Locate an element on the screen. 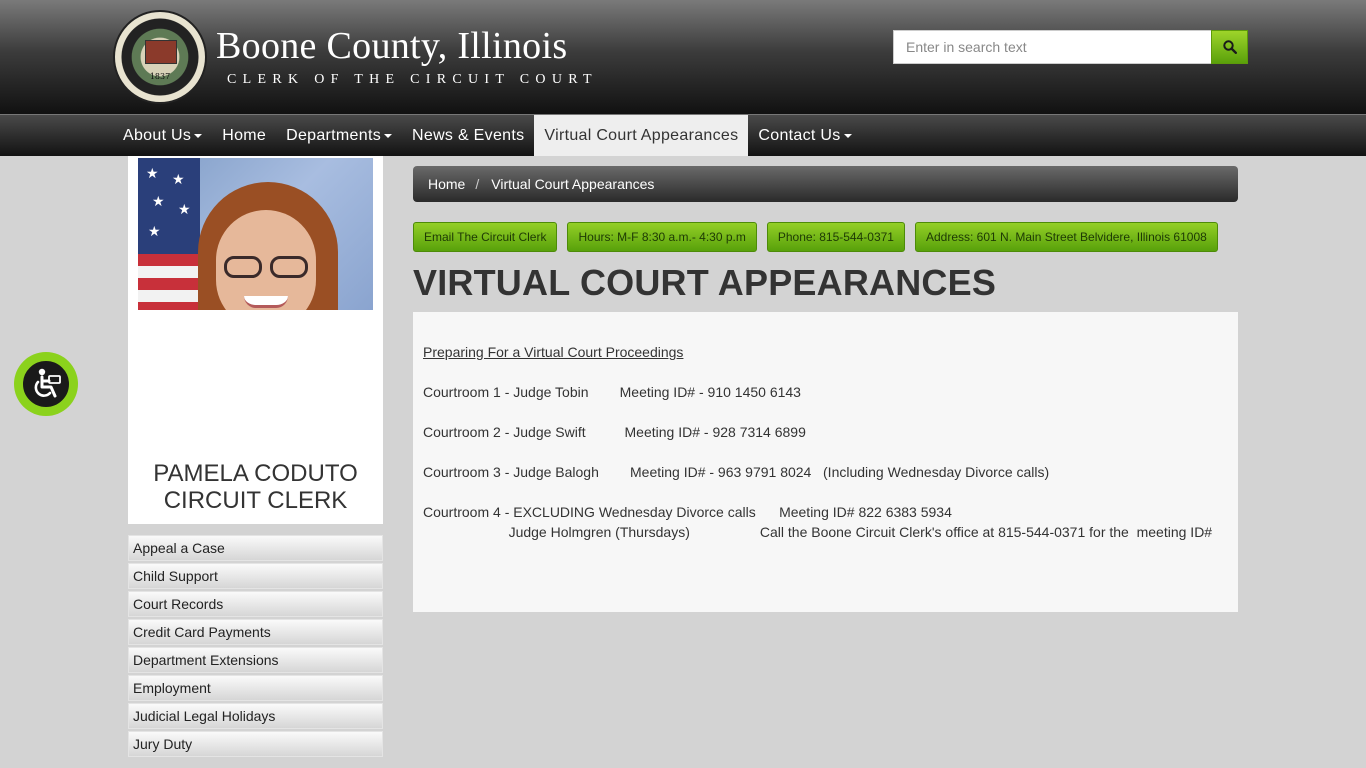 The height and width of the screenshot is (768, 1366). county-seal-logo: 1837 is located at coordinates (160, 57).